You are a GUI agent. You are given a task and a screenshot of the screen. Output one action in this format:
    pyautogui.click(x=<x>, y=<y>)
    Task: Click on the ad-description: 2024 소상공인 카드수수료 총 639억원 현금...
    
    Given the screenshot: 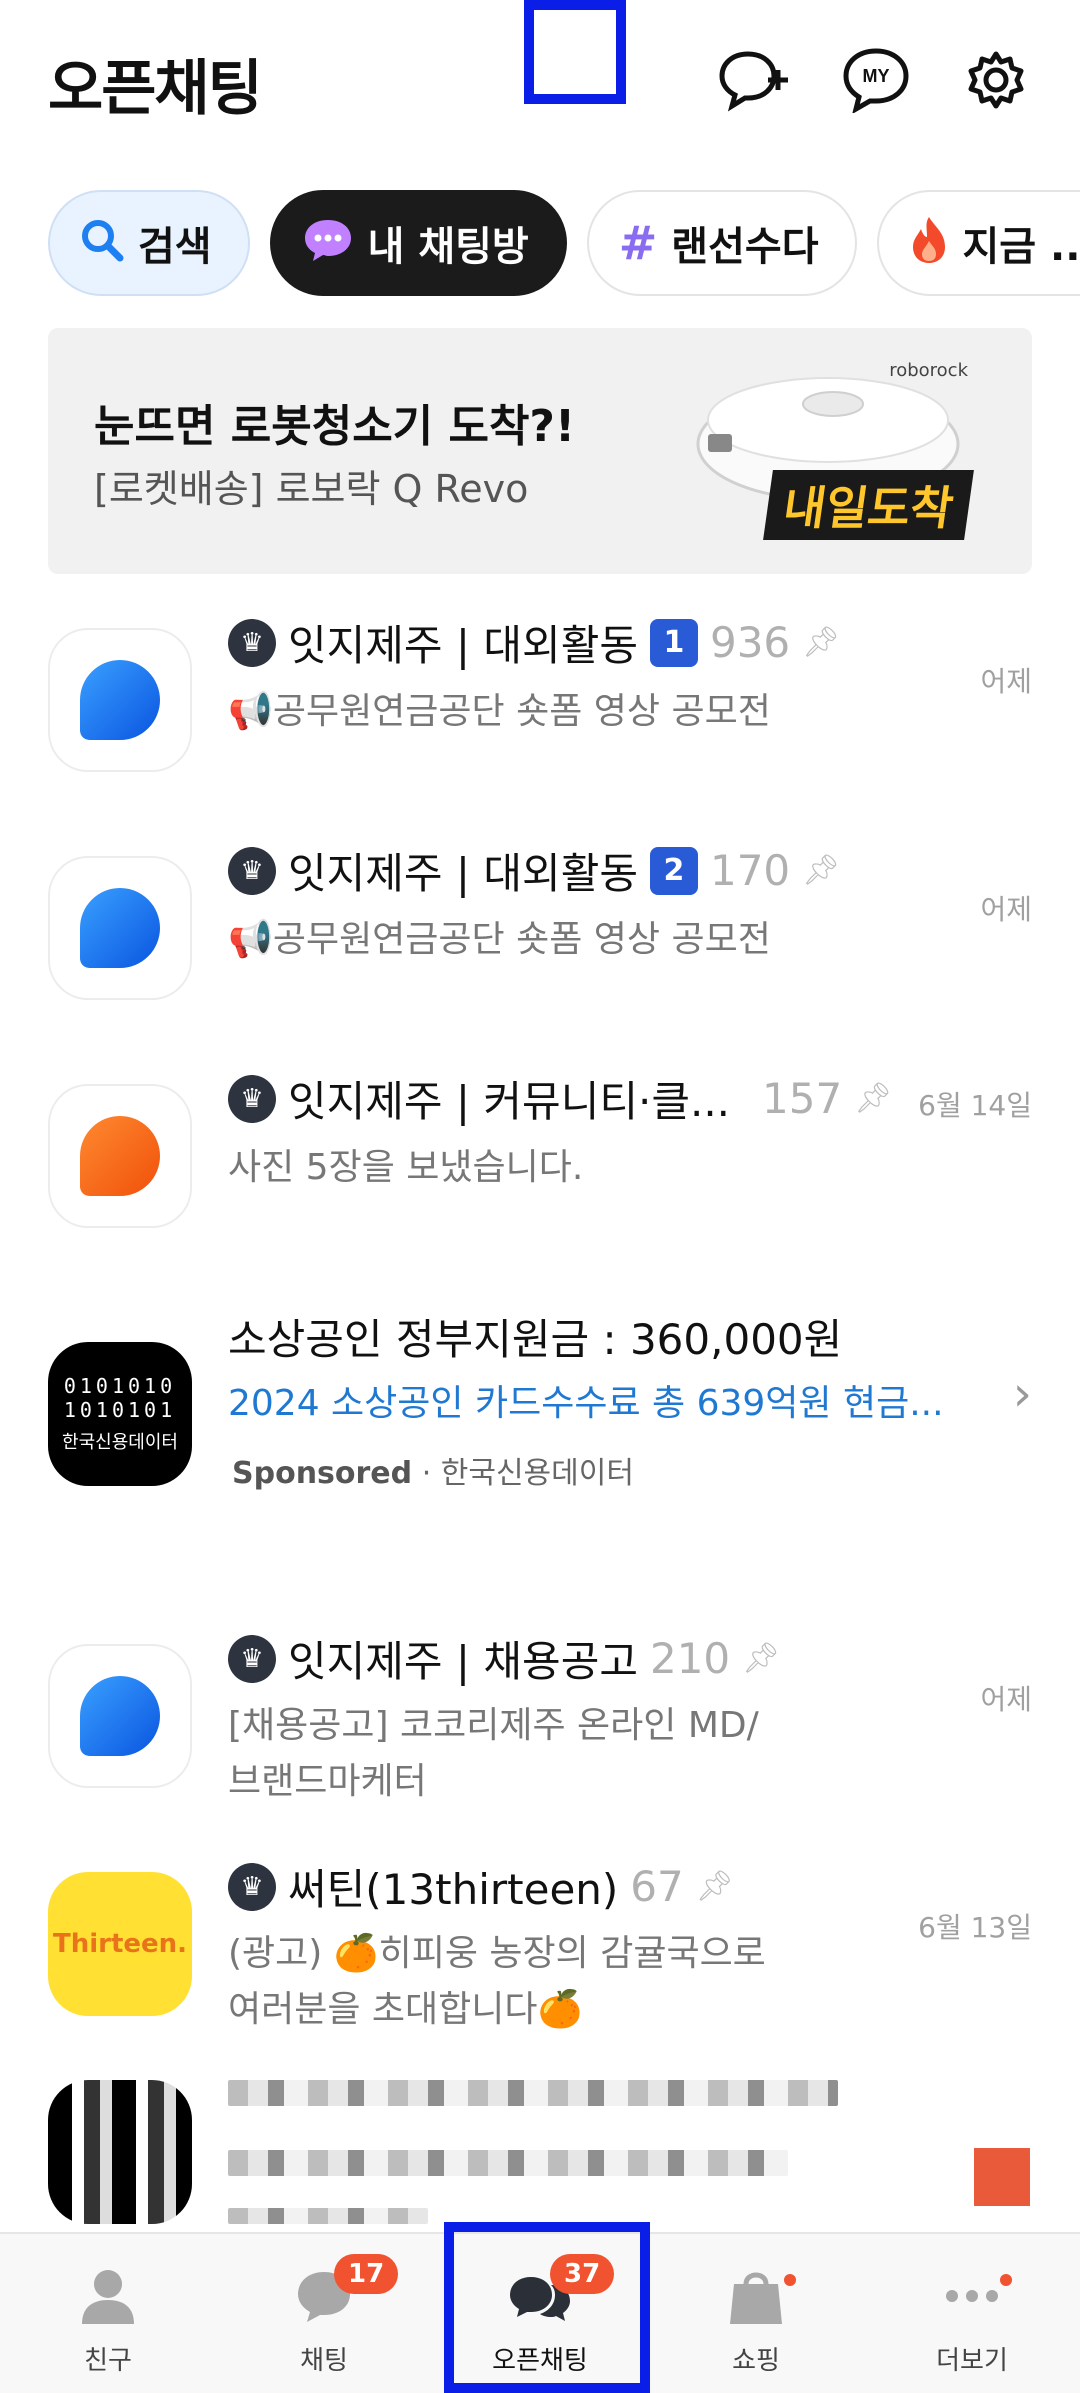 What is the action you would take?
    pyautogui.click(x=586, y=1403)
    